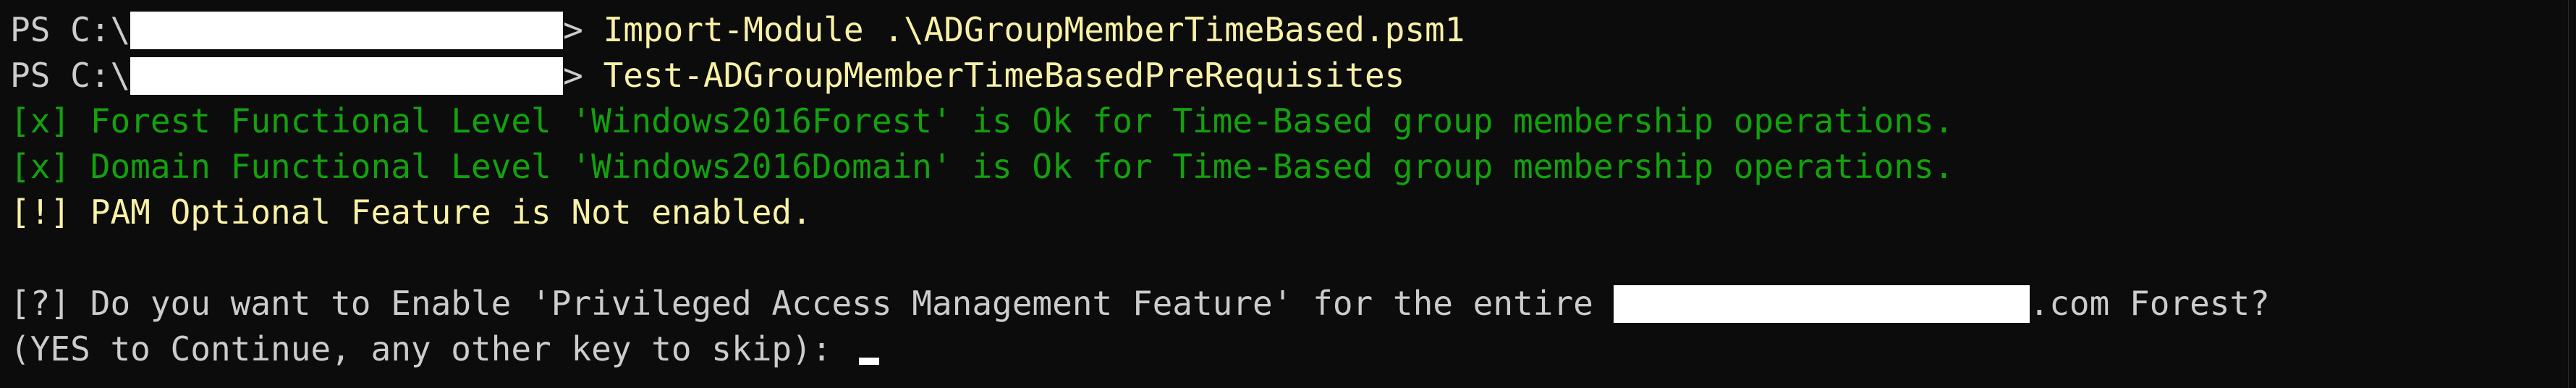 The width and height of the screenshot is (2576, 388). I want to click on test-prerequisites-command: Test-ADGroupMemberTimeBasedPreRequisites, so click(993, 75).